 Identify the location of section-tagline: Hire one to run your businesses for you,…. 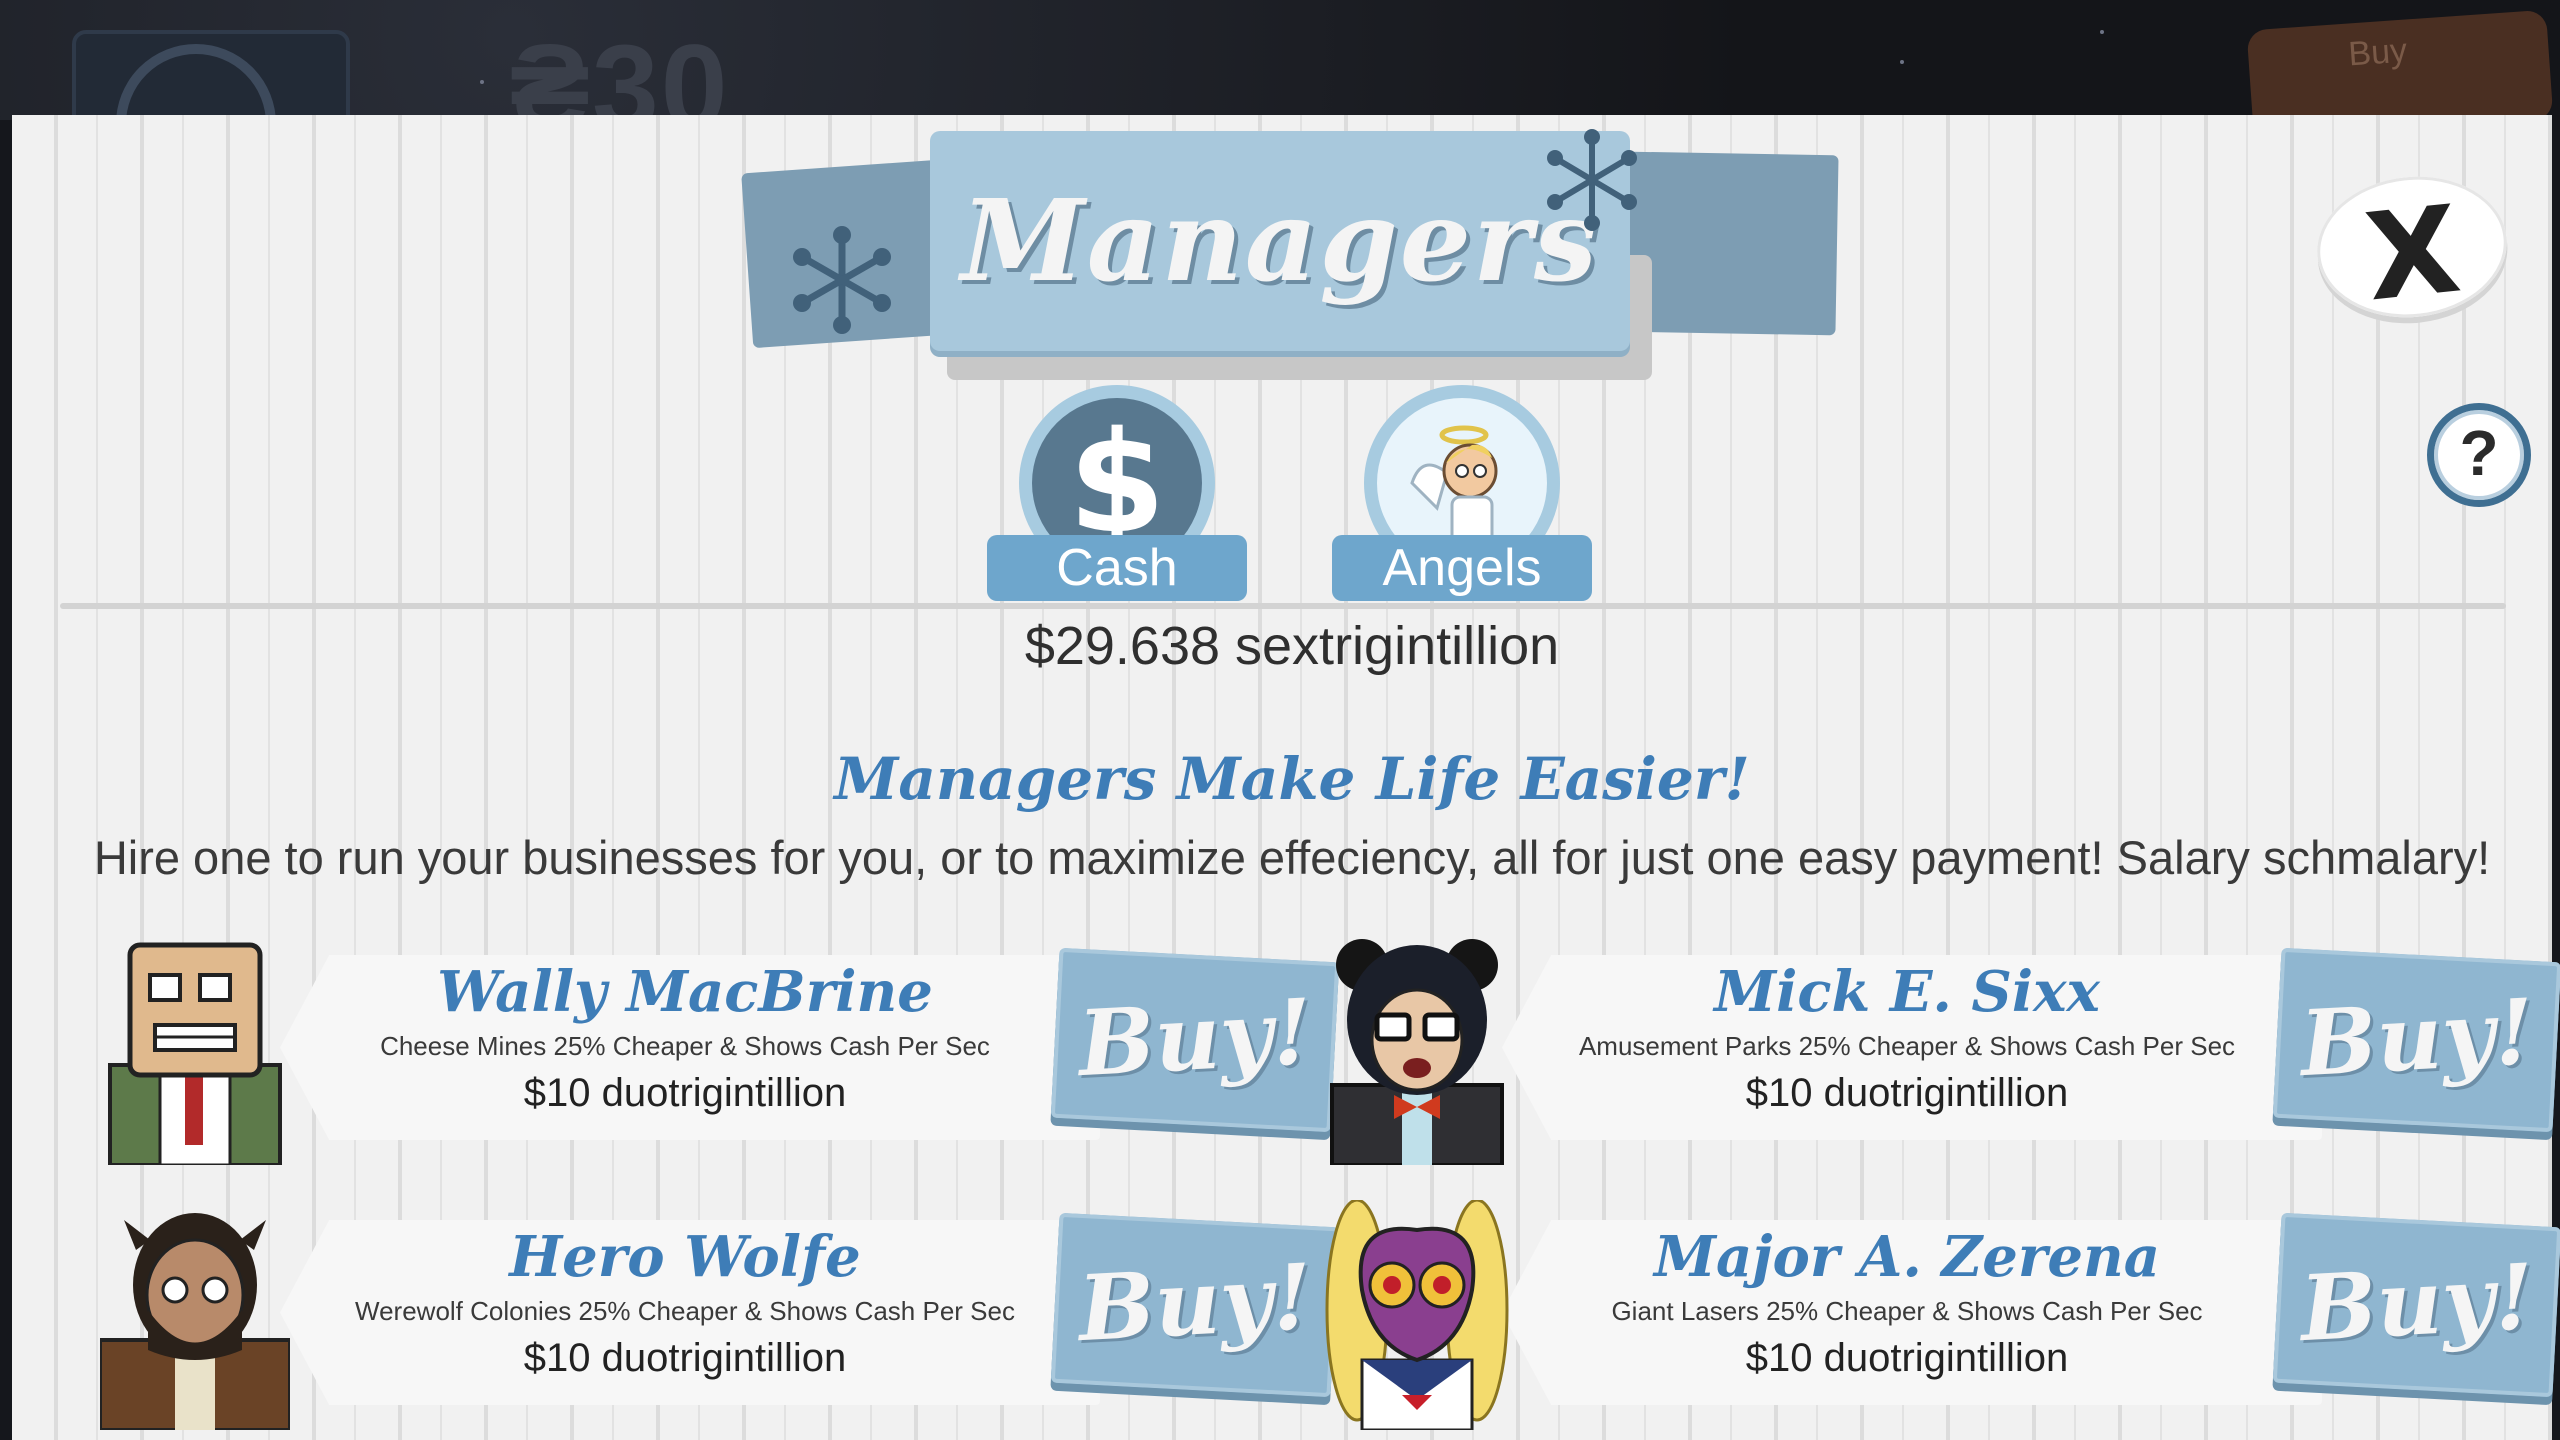
(1292, 857).